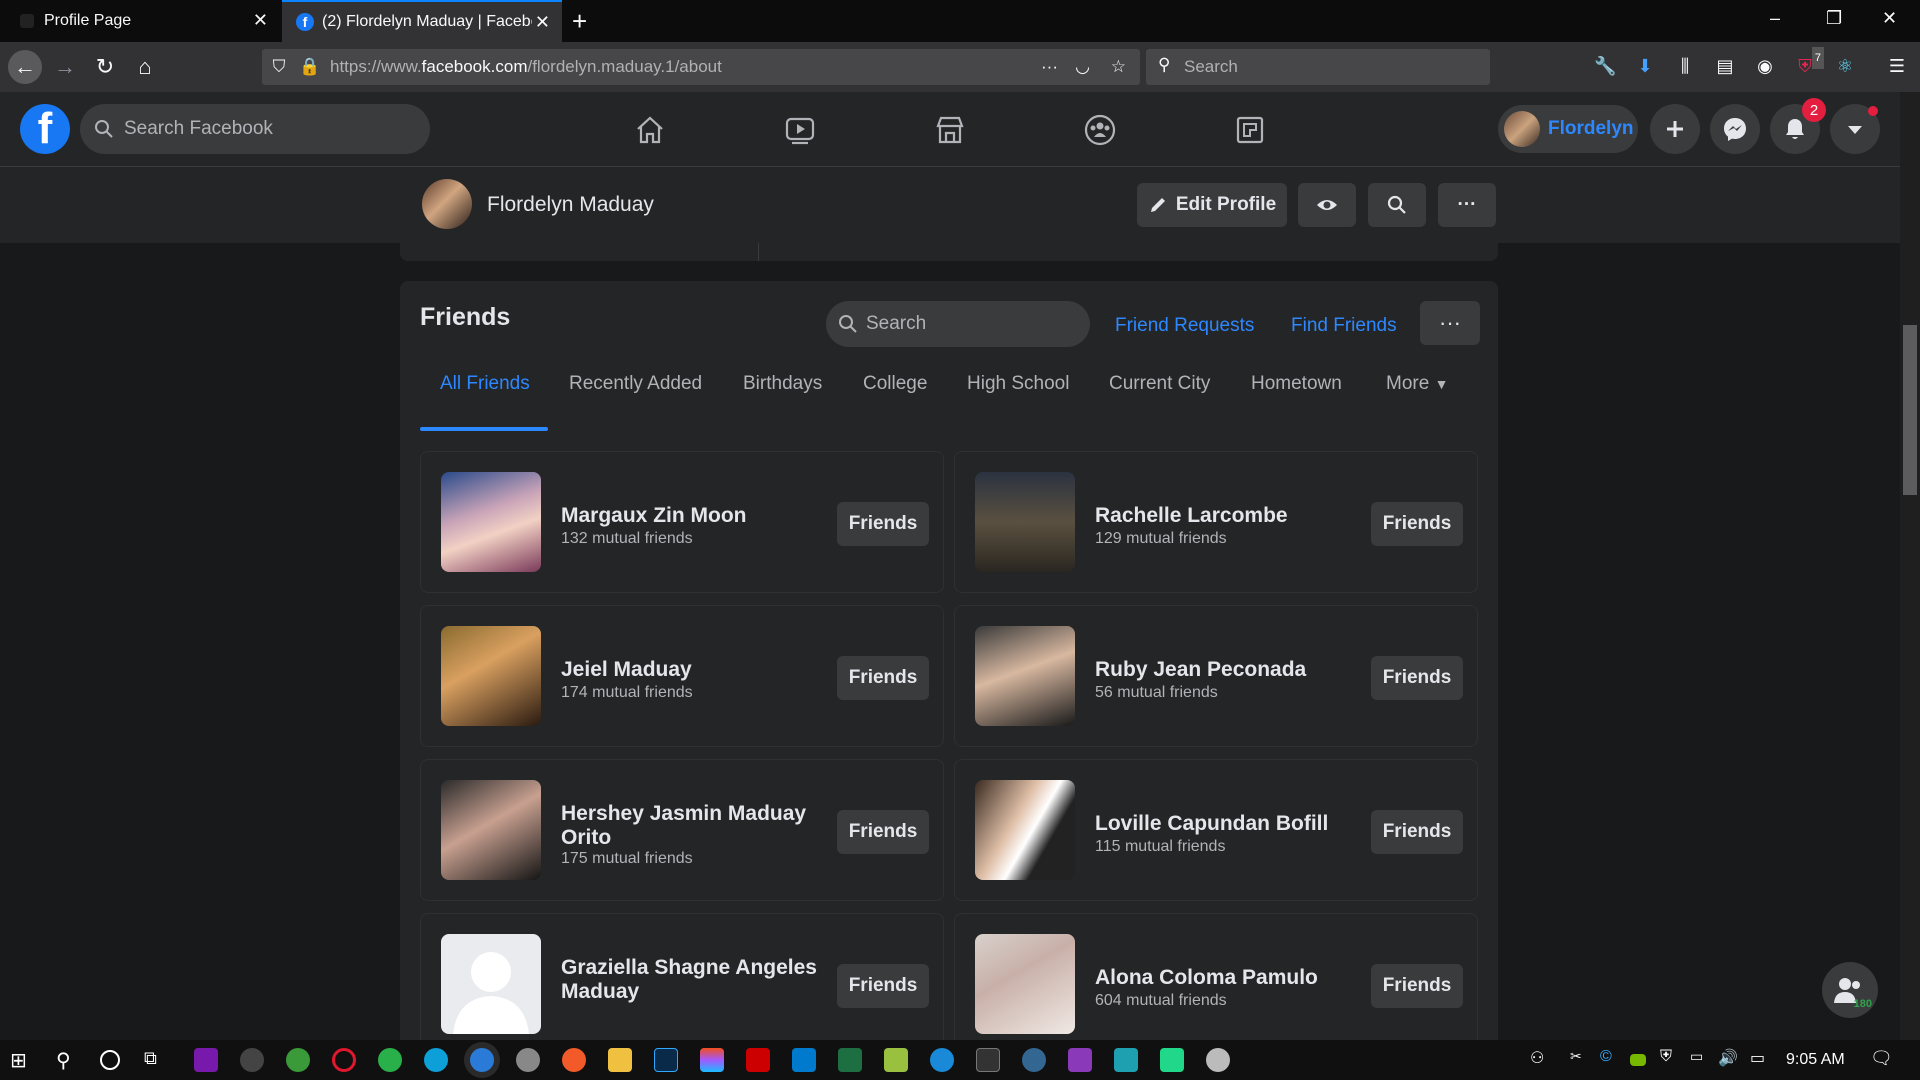 The image size is (1920, 1080). I want to click on watch-icon, so click(800, 130).